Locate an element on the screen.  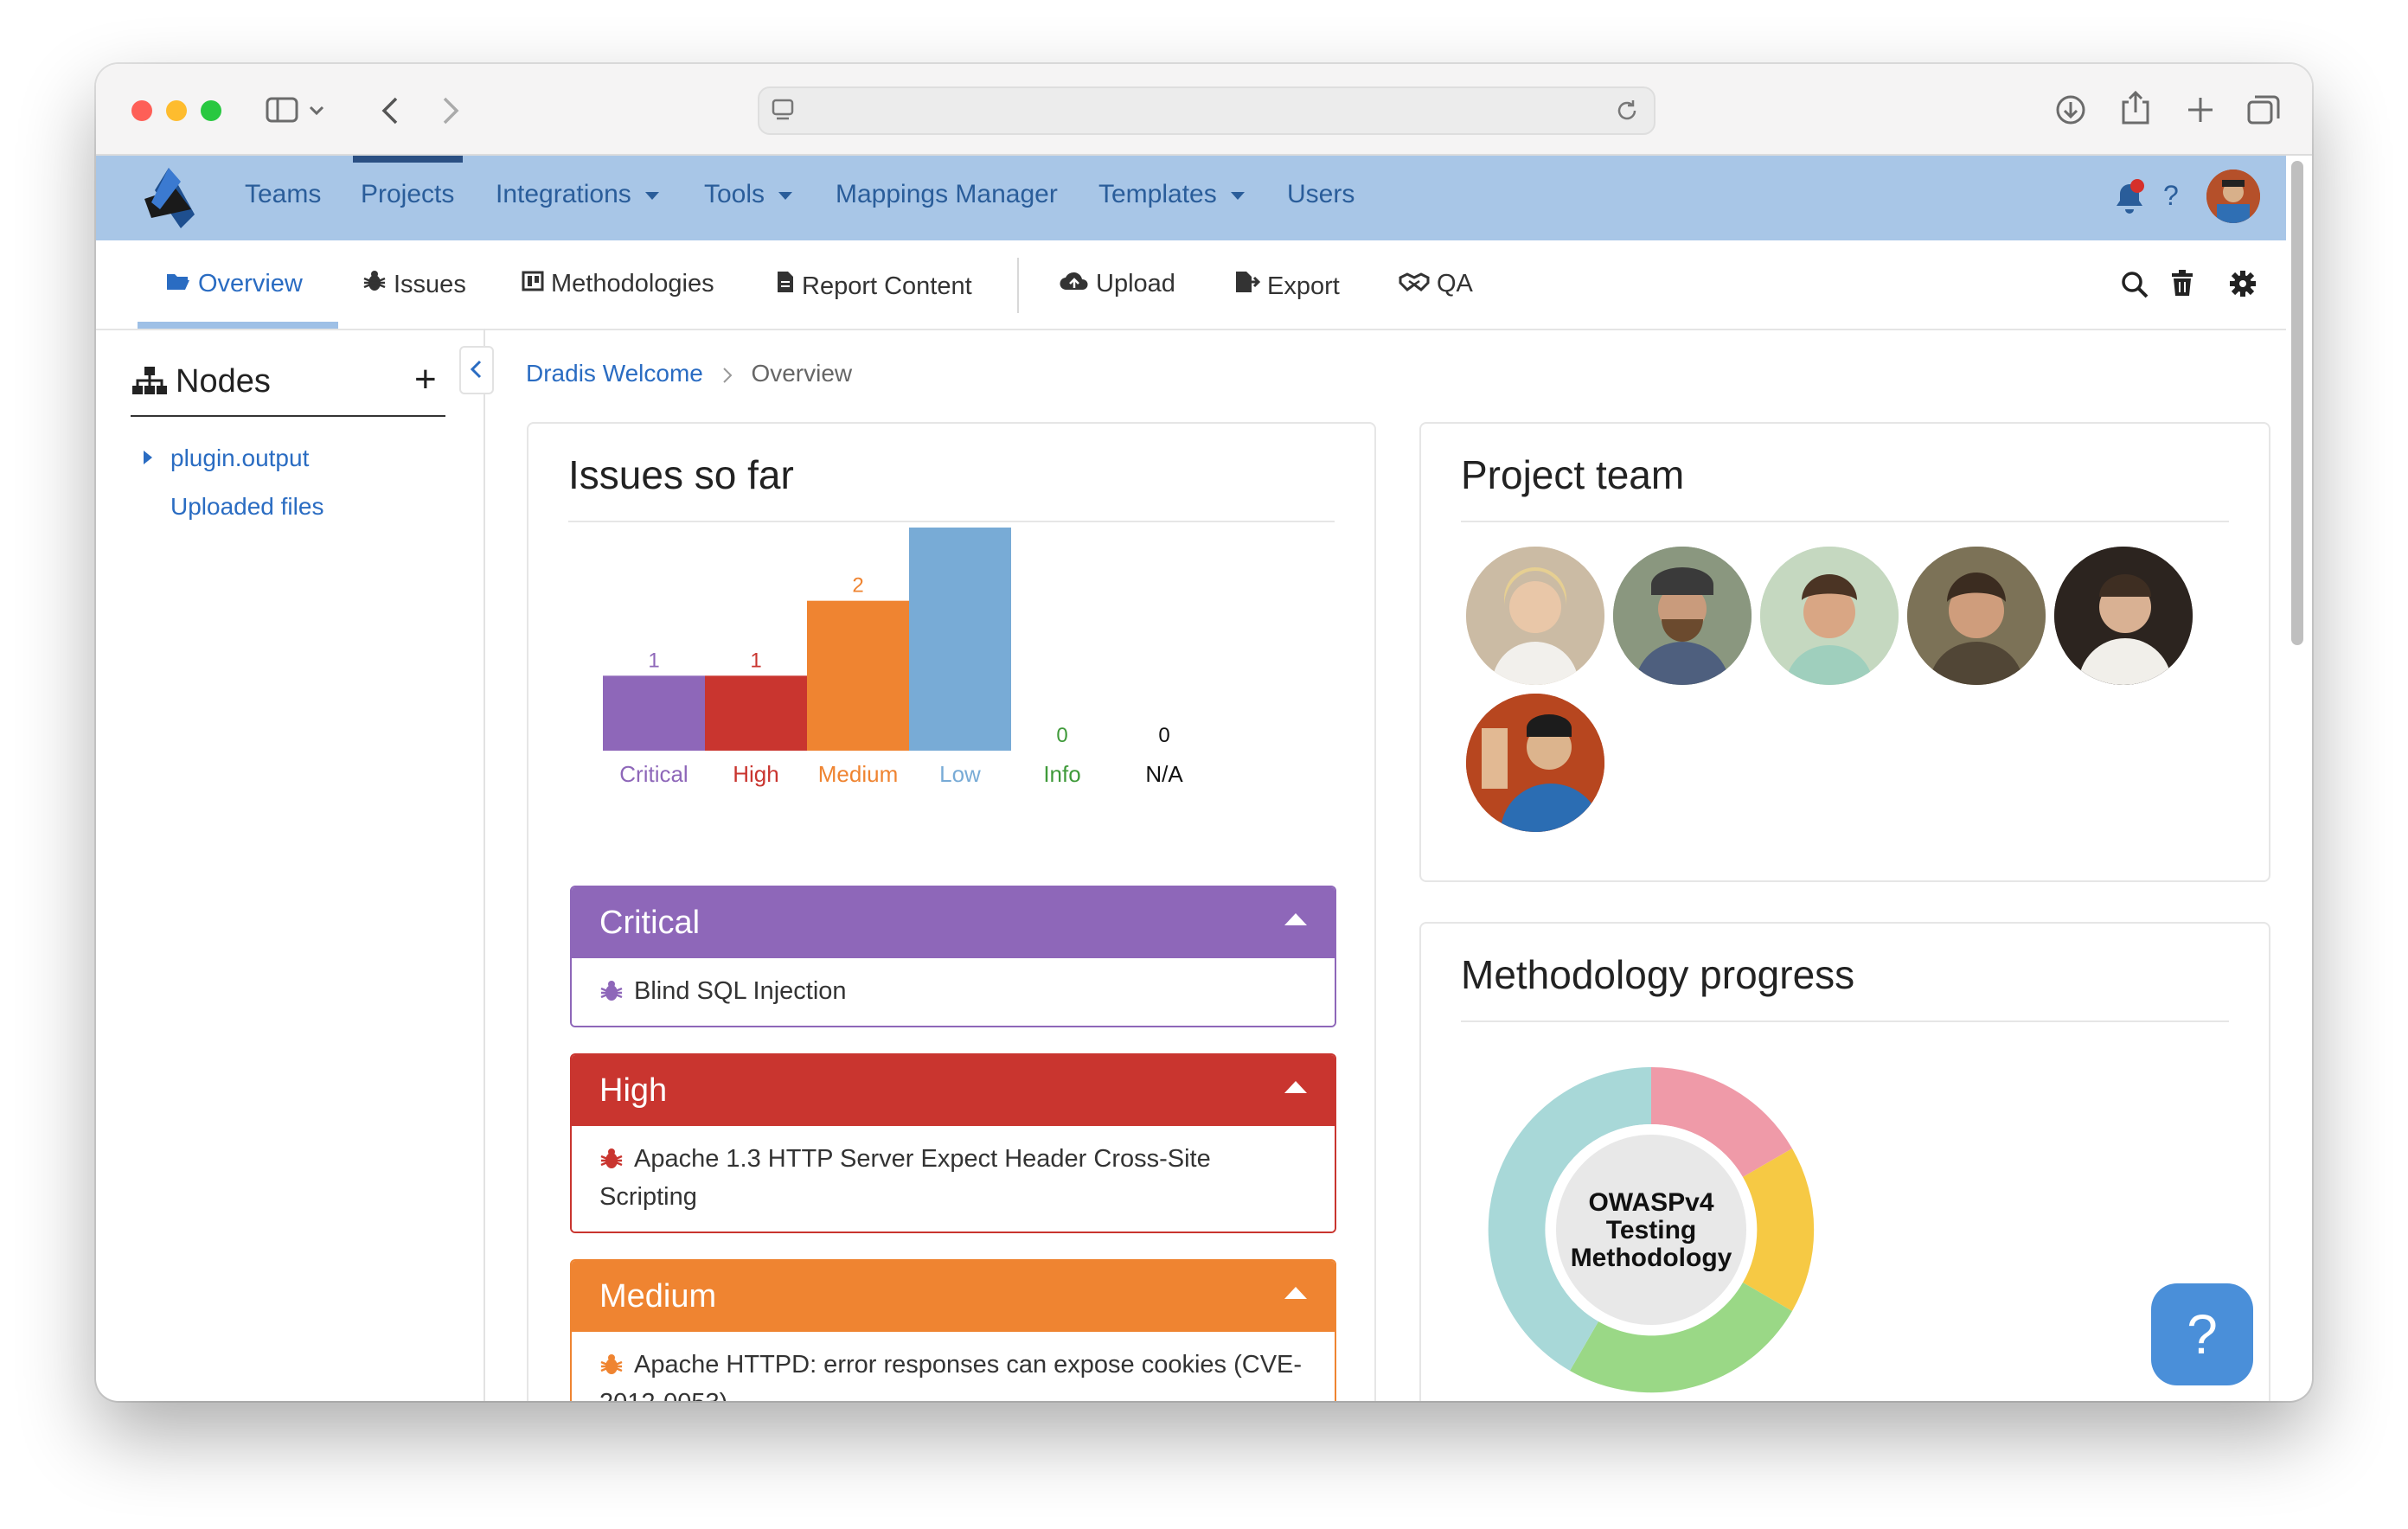
chart-category-label: N/A is located at coordinates (1164, 774).